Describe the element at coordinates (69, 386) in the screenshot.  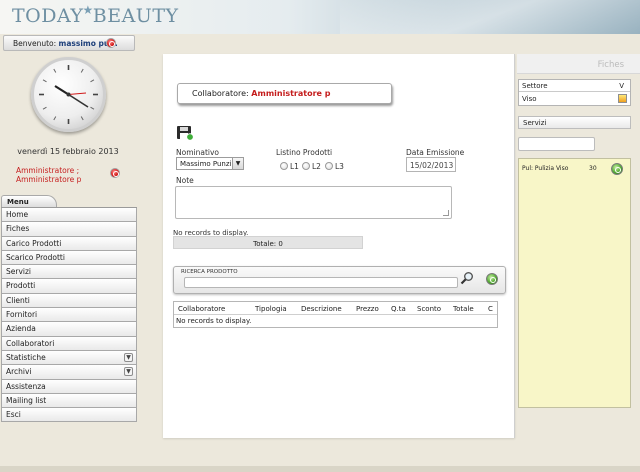
I see `menu-item-assistenza: Assistenza` at that location.